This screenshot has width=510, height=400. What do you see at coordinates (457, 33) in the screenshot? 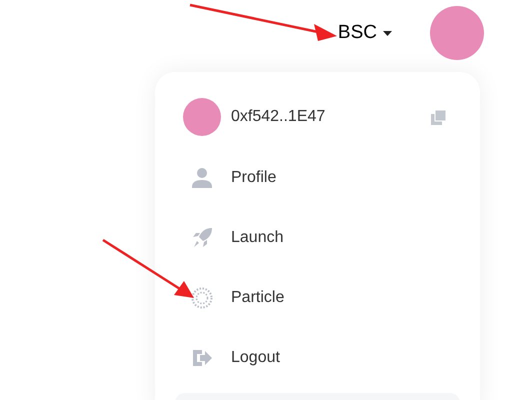
I see `avatar-button` at bounding box center [457, 33].